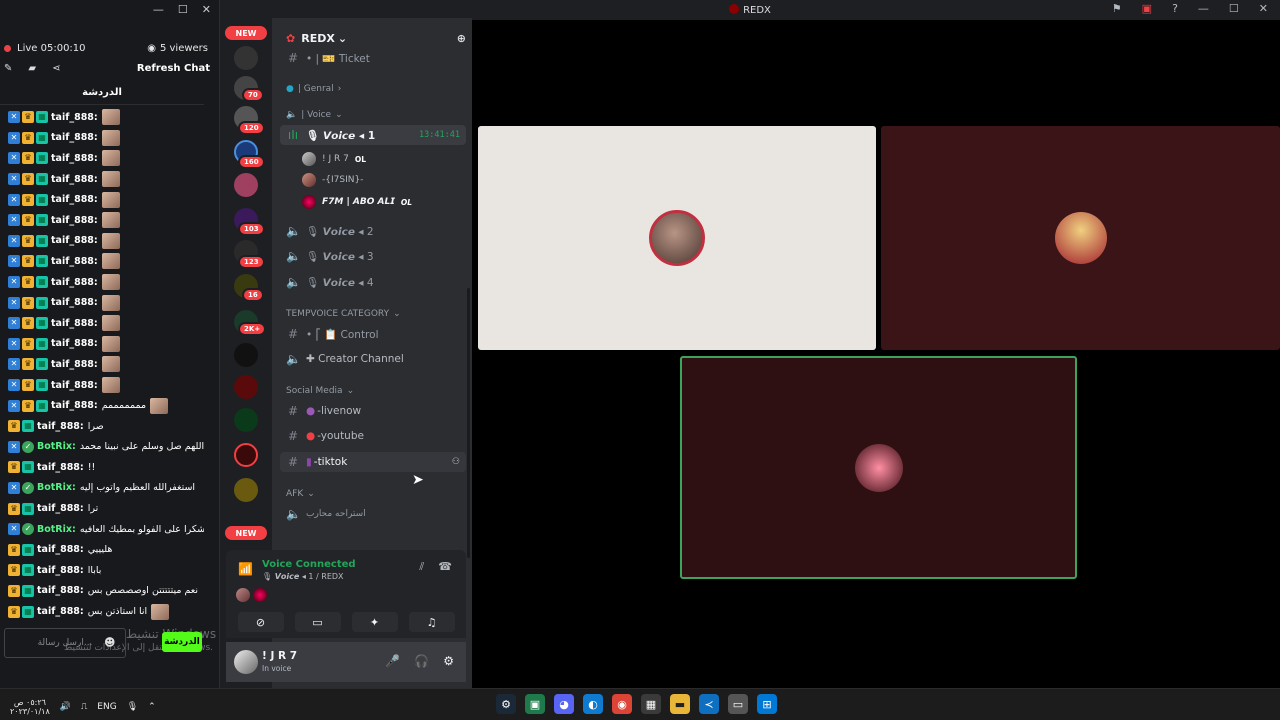 This screenshot has width=1280, height=720. Describe the element at coordinates (109, 642) in the screenshot. I see `emoji-icon: ☻` at that location.